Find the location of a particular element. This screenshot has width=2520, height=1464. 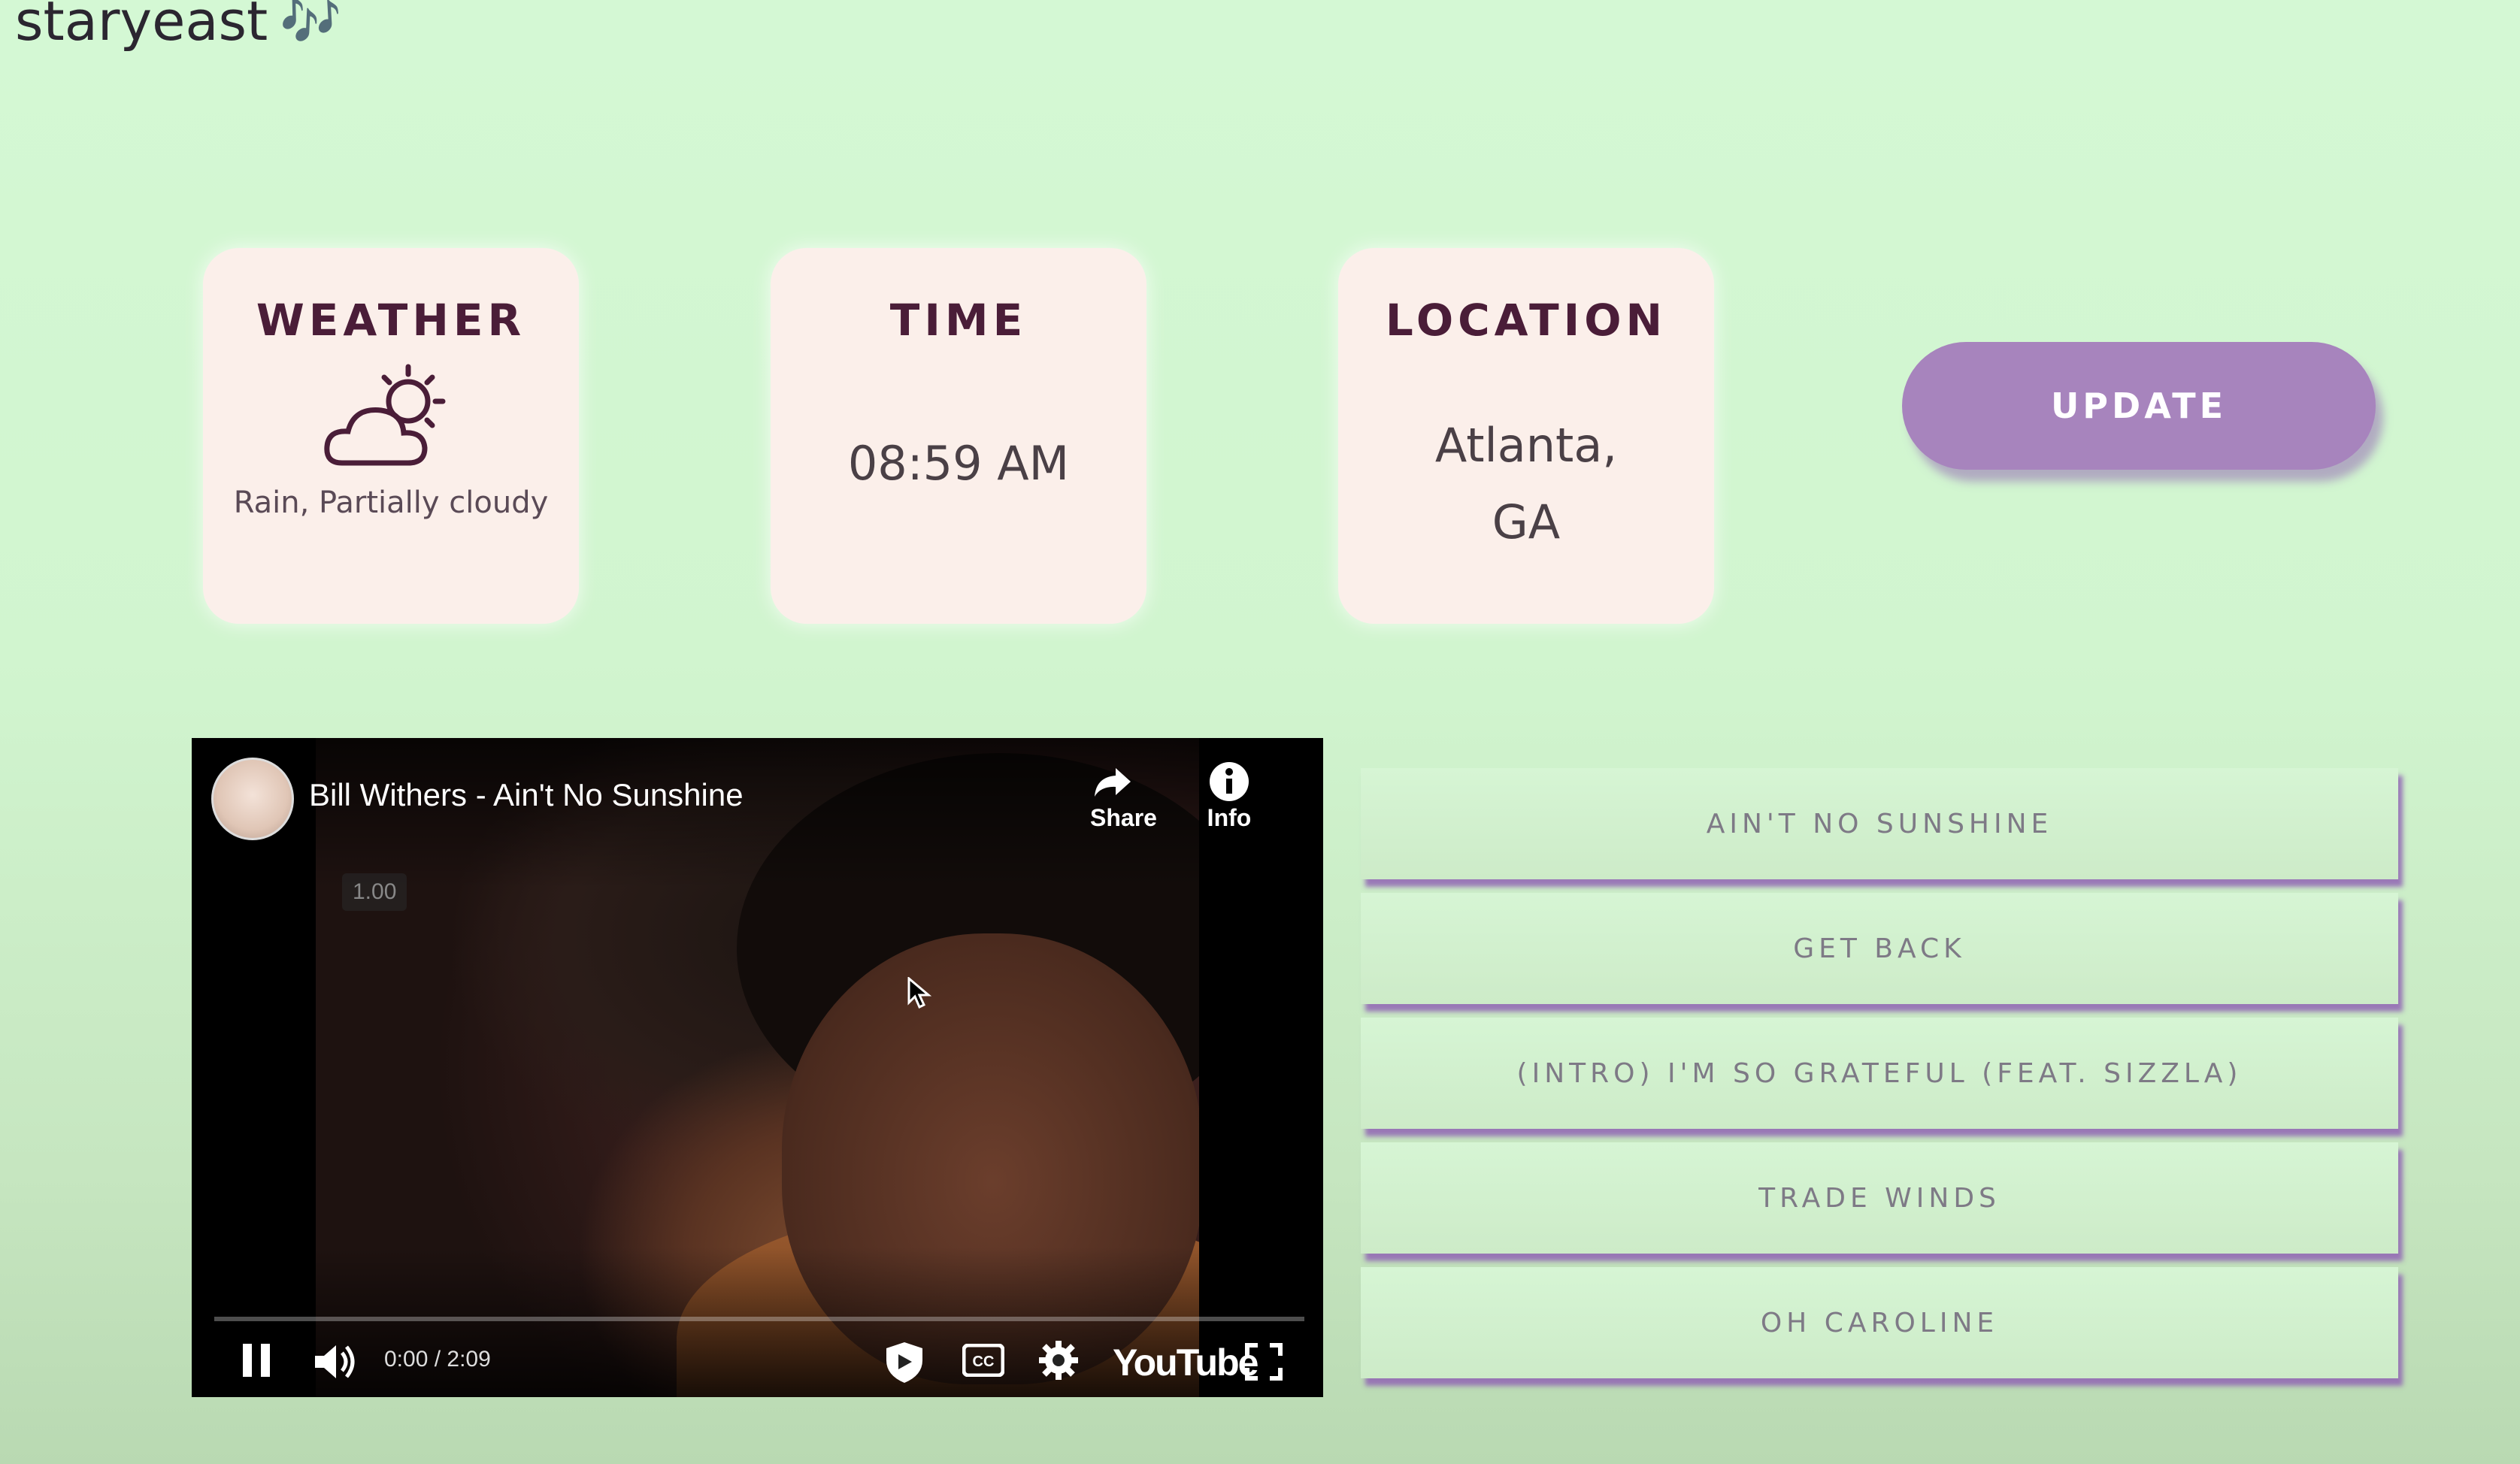

info-label: Info is located at coordinates (1229, 818).